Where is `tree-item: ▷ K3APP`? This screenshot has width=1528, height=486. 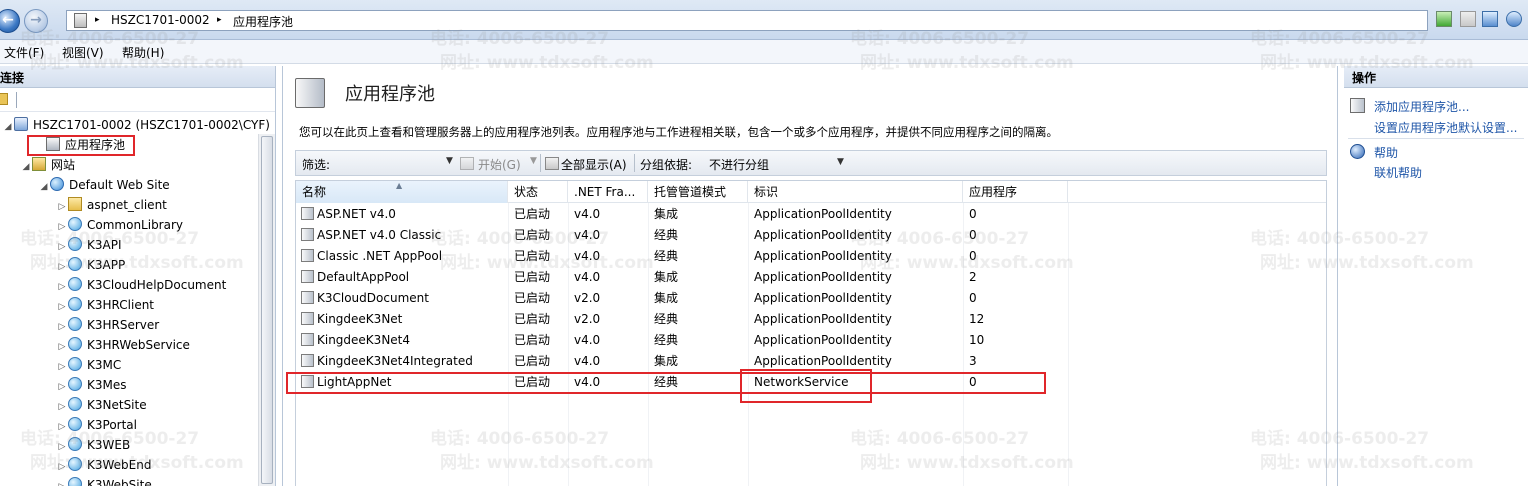 tree-item: ▷ K3APP is located at coordinates (90, 266).